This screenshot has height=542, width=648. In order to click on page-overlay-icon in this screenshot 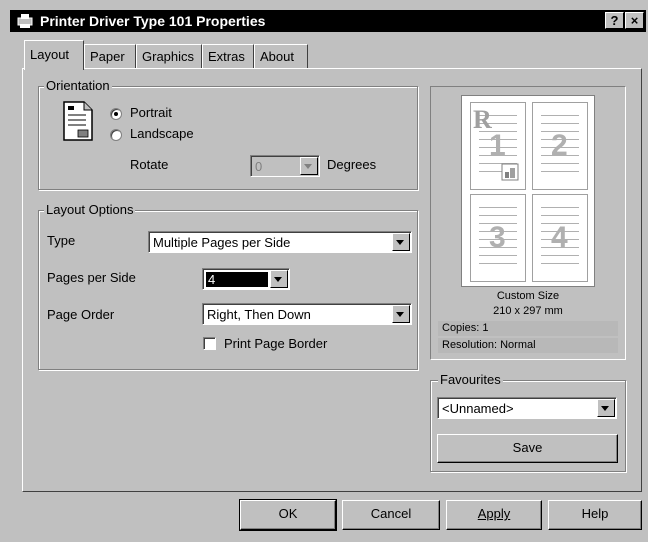, I will do `click(510, 172)`.